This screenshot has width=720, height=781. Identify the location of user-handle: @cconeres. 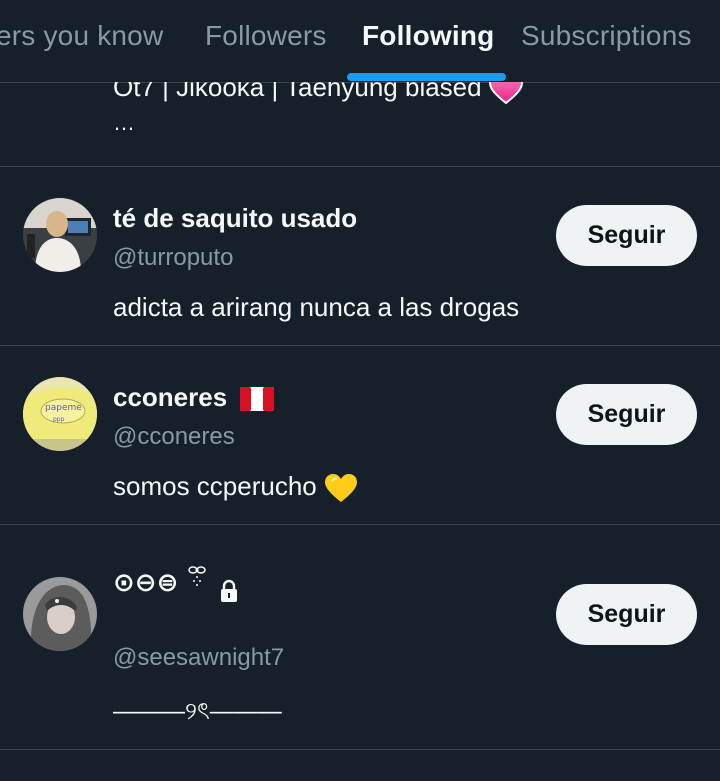
(174, 437).